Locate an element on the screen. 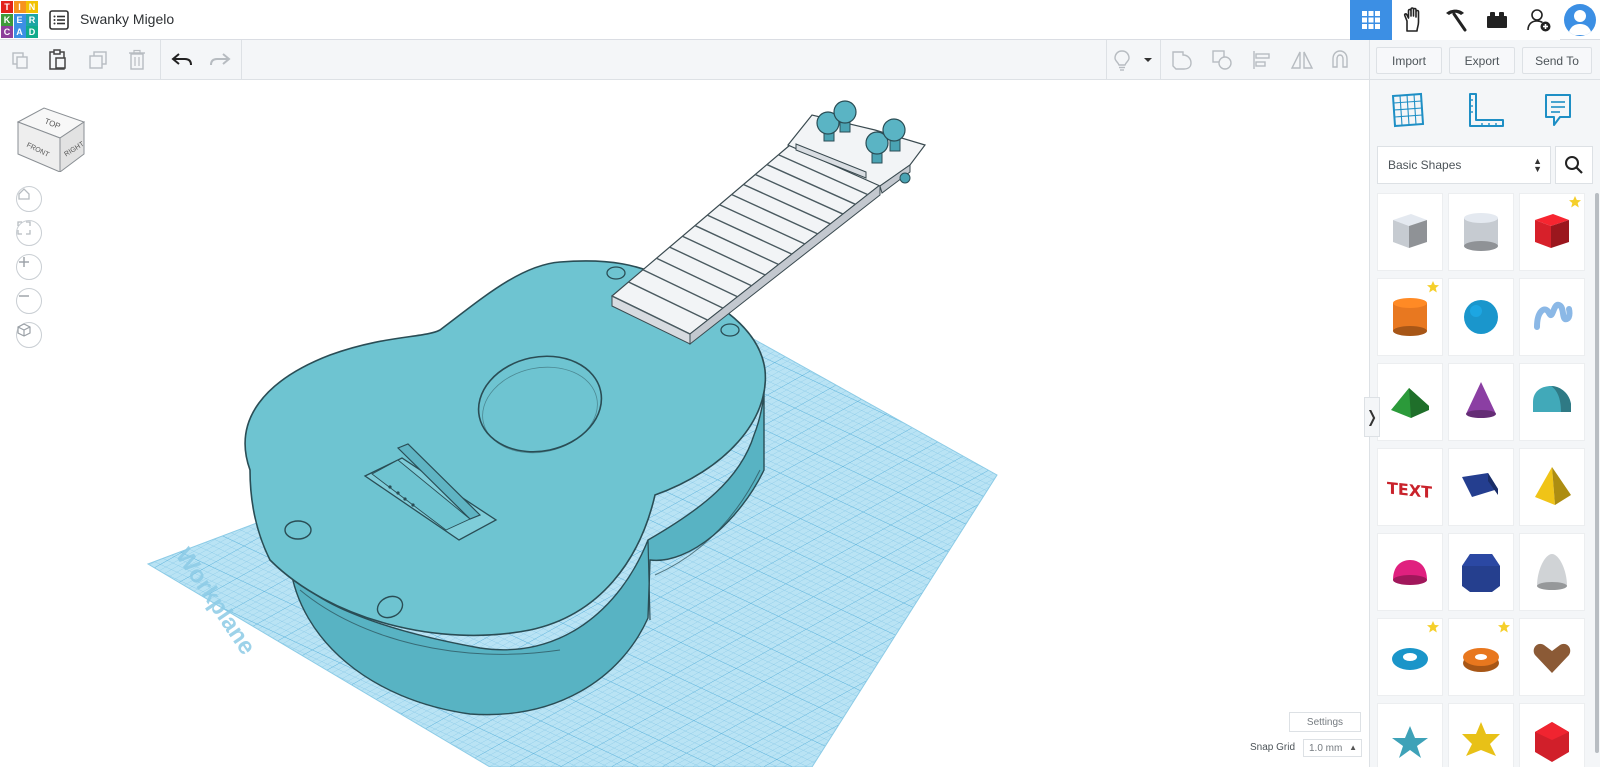  shape-tile-icosahedron is located at coordinates (1552, 735).